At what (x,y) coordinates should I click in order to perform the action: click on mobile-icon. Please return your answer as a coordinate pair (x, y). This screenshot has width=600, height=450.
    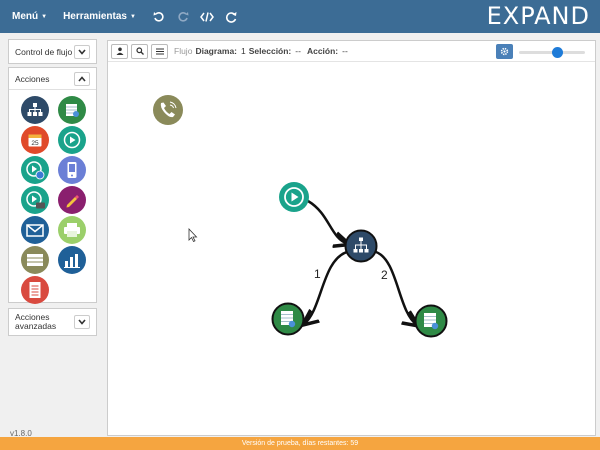
    Looking at the image, I should click on (72, 170).